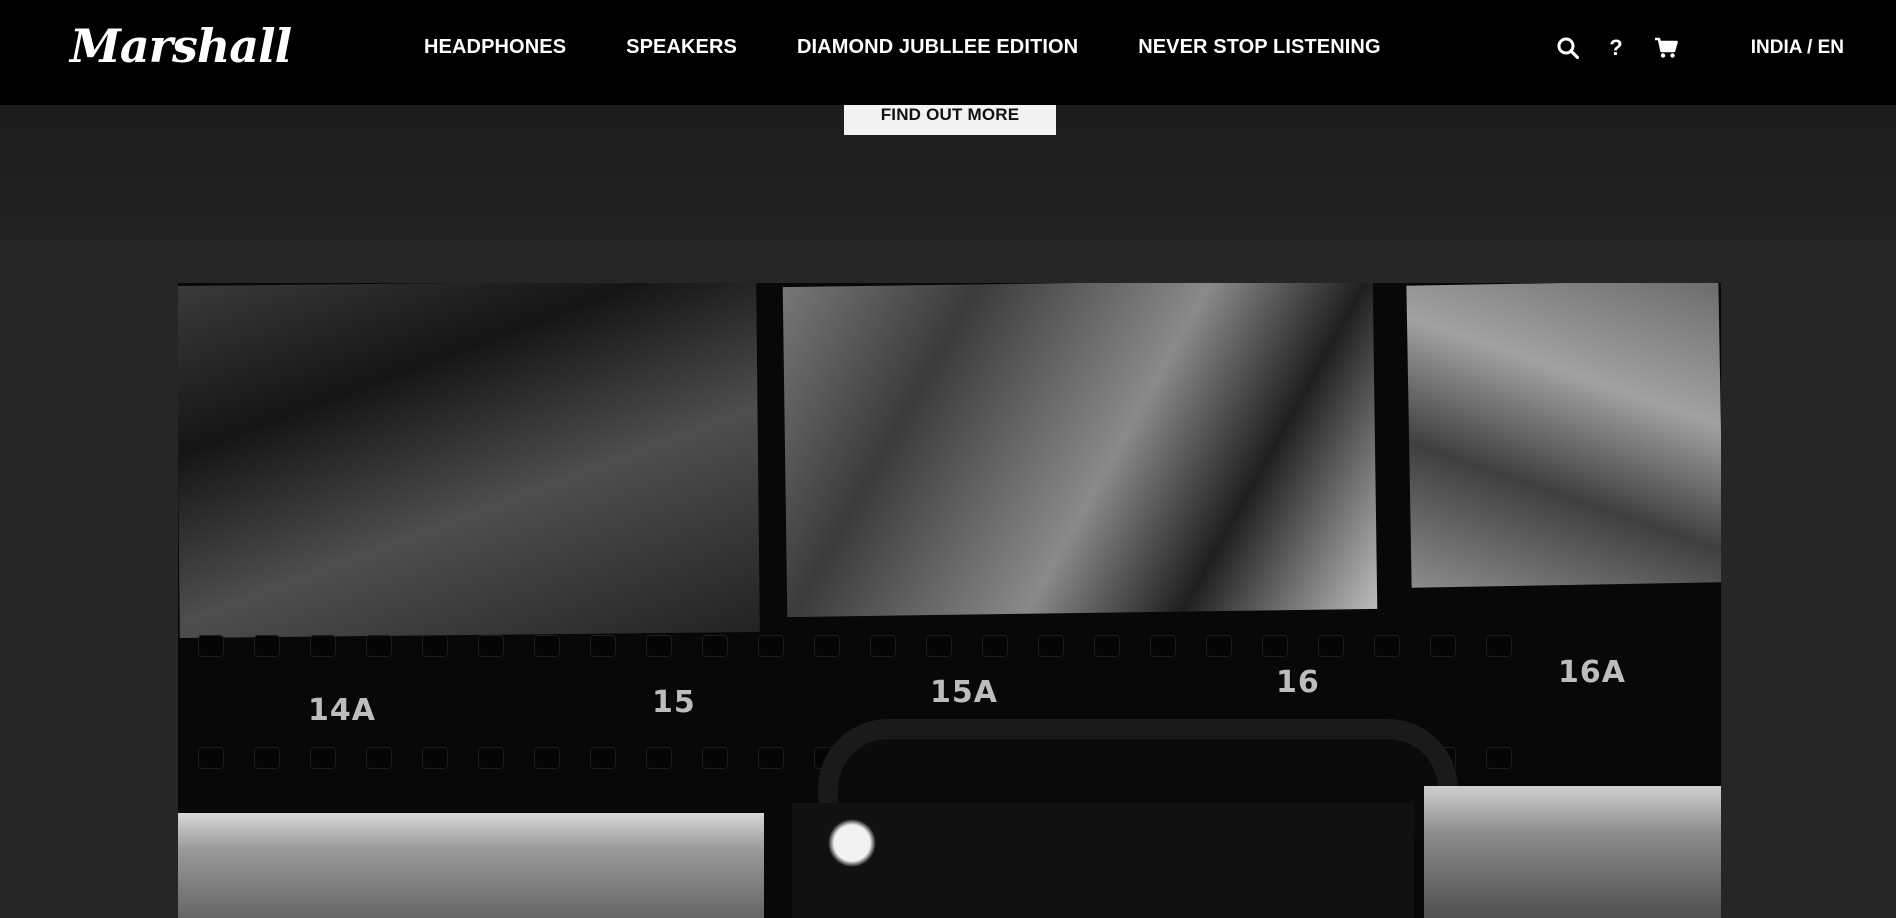 This screenshot has width=1896, height=918. I want to click on header-icons: ?, so click(1617, 47).